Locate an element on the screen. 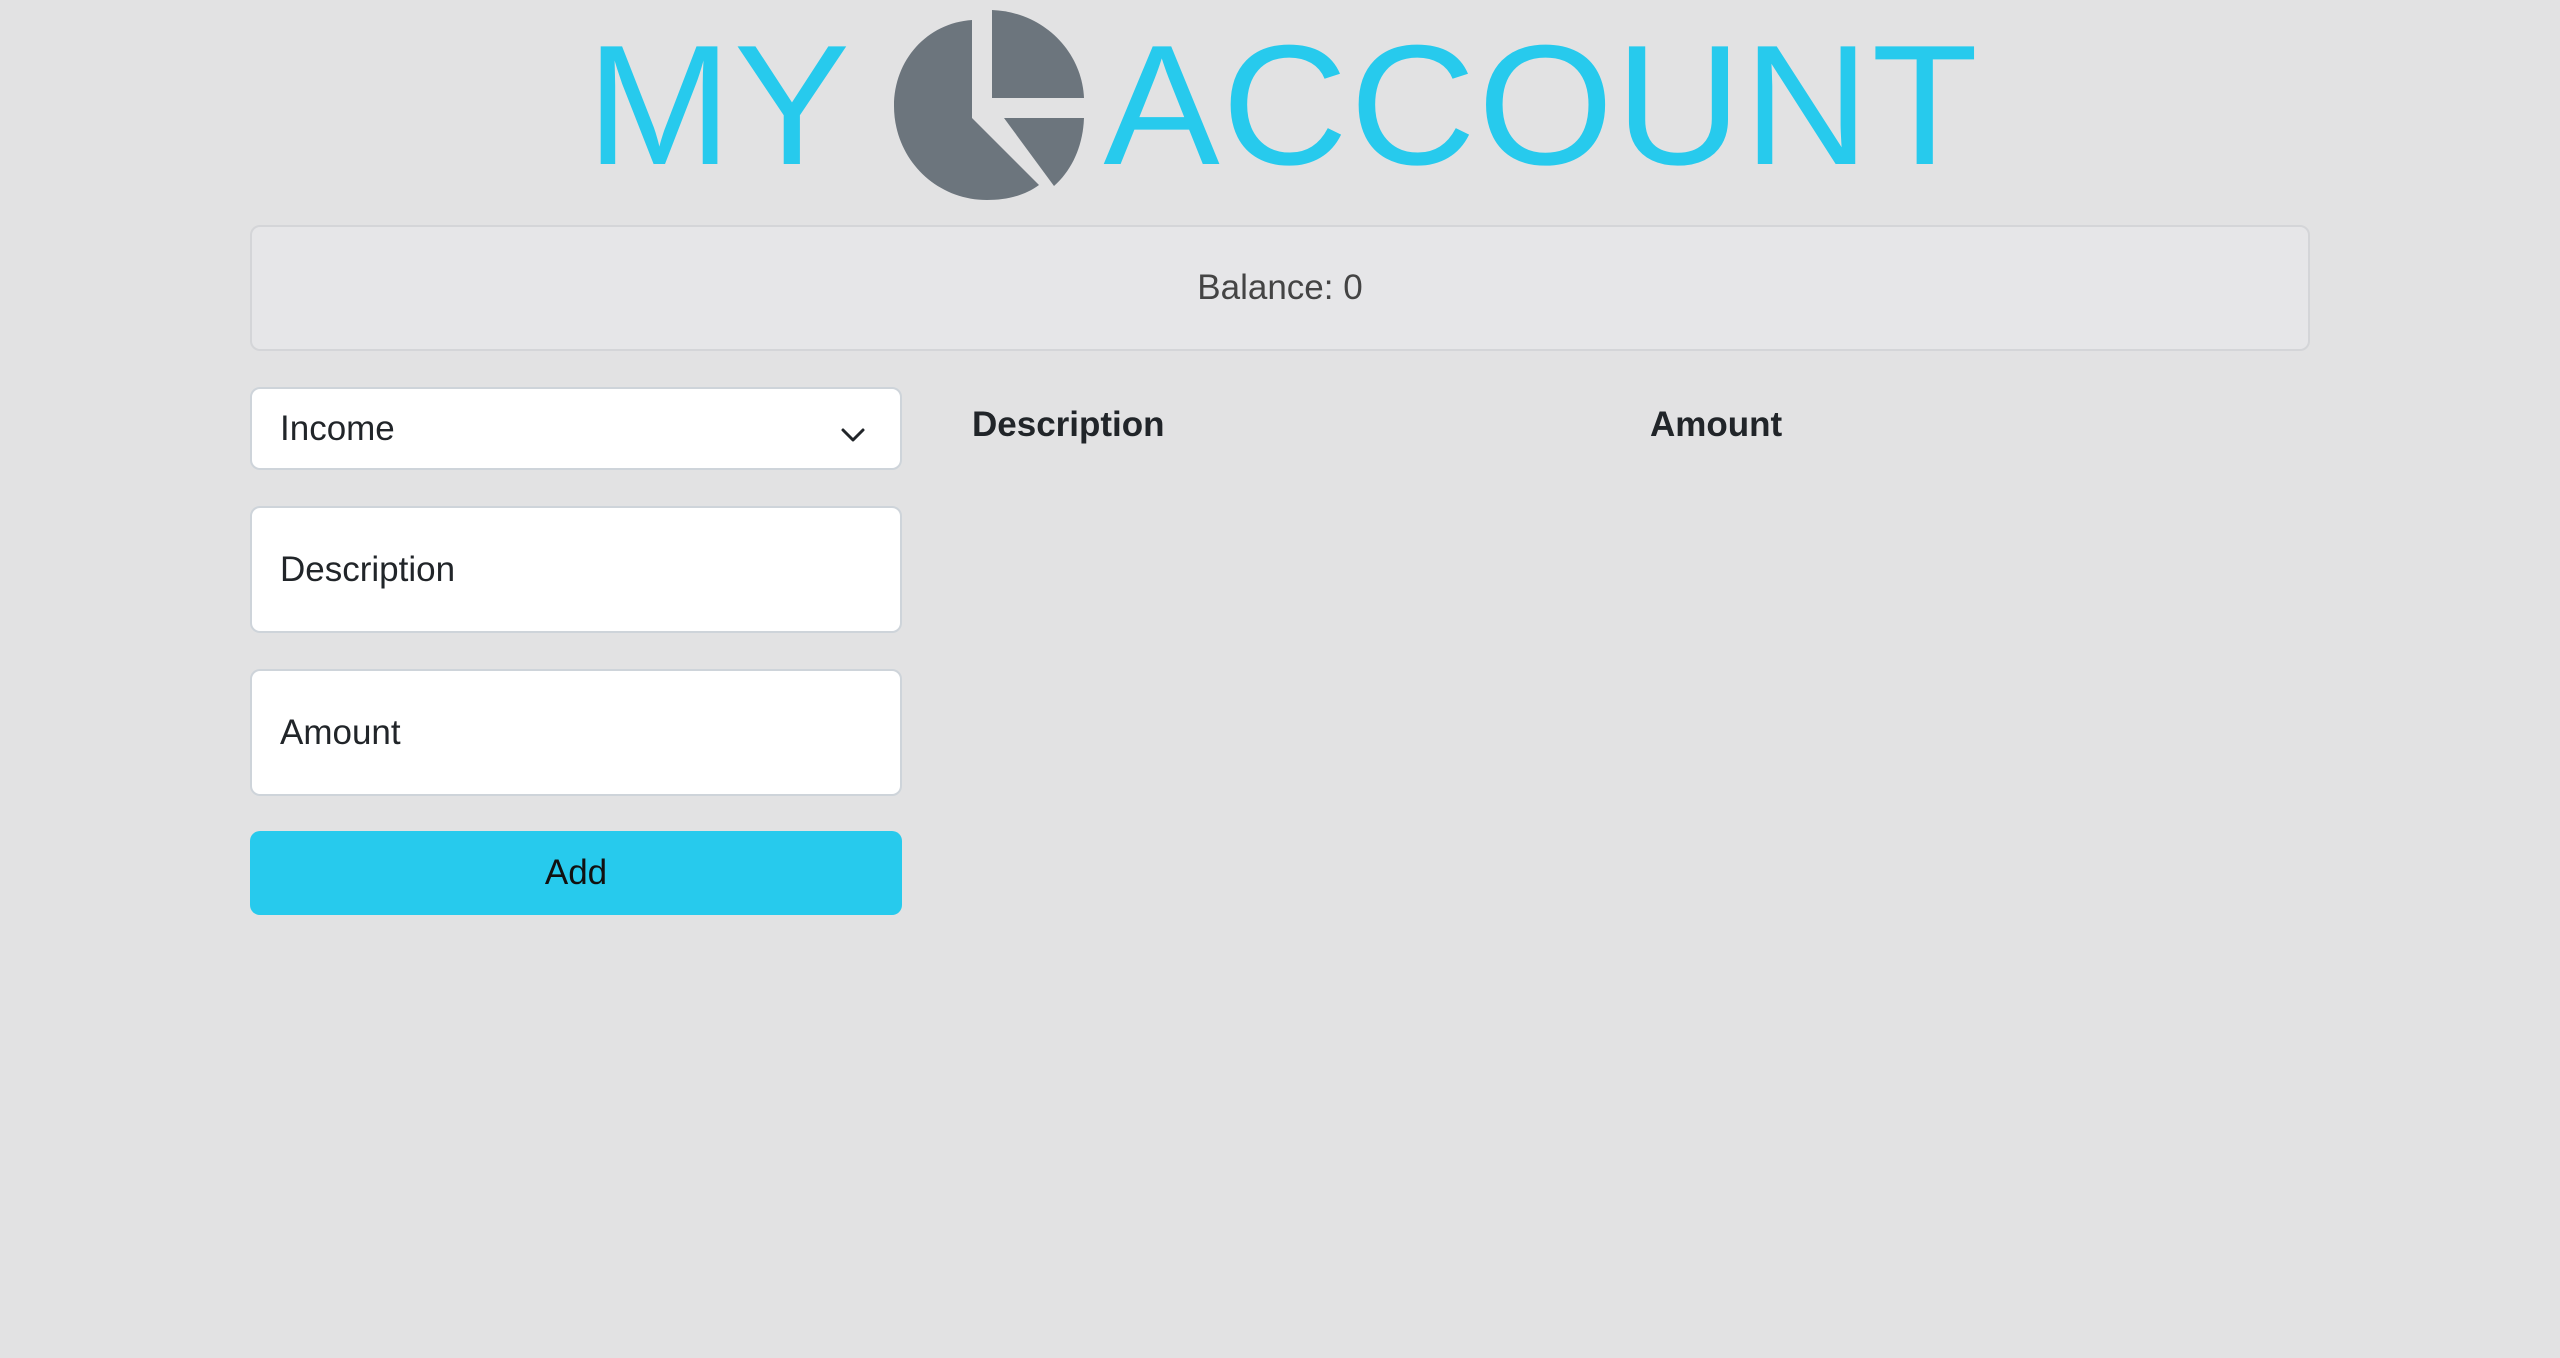  type-select: Income is located at coordinates (576, 428).